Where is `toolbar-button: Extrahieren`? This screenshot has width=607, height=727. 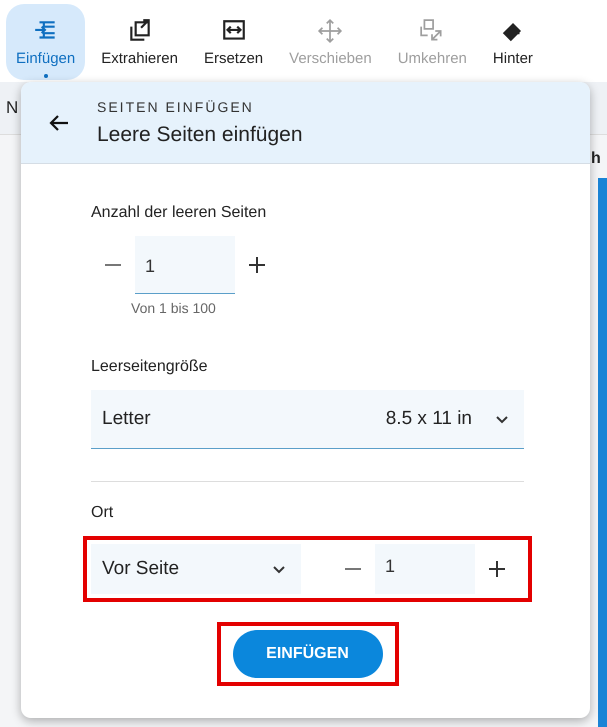 toolbar-button: Extrahieren is located at coordinates (139, 42).